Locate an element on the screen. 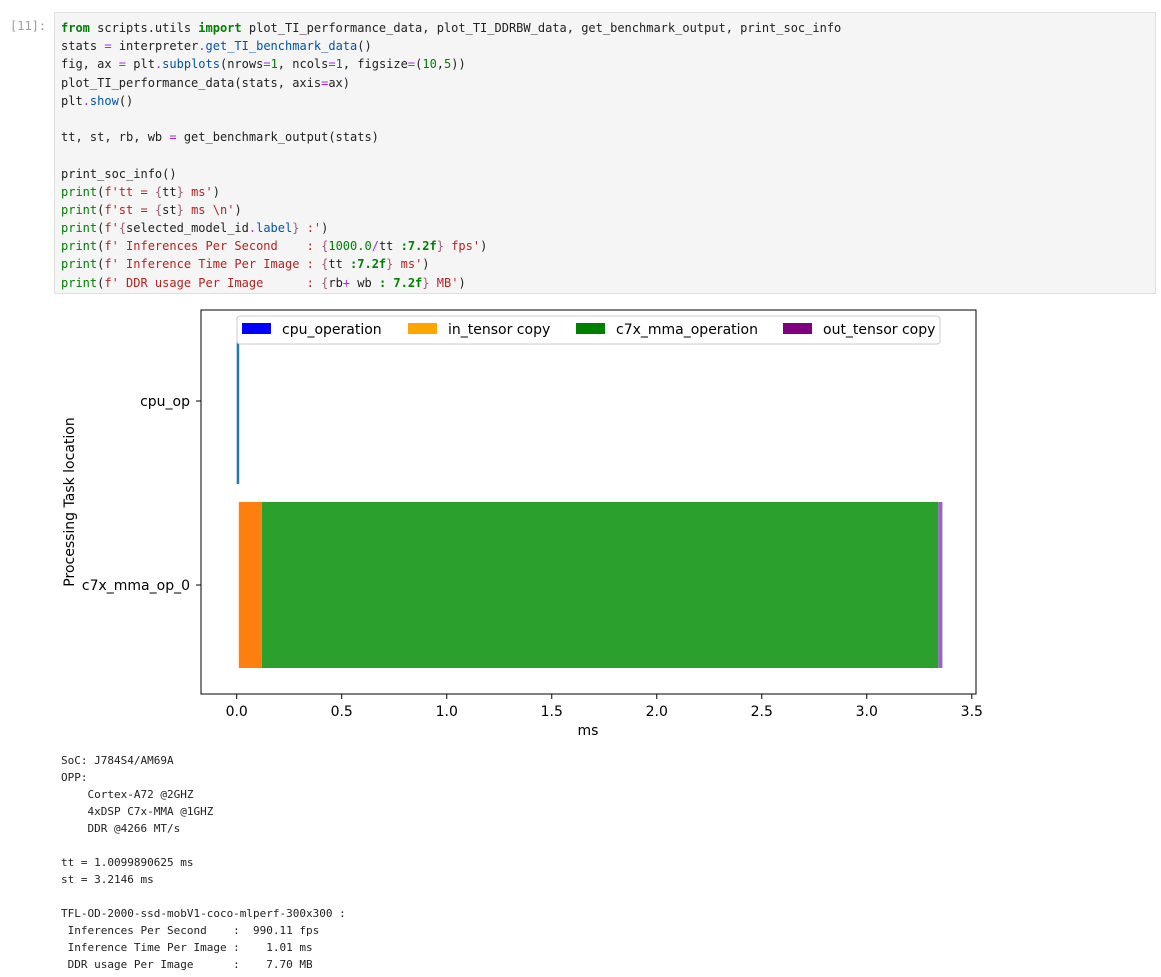  output-line: tt = 1.0099890625 ms is located at coordinates (127, 862).